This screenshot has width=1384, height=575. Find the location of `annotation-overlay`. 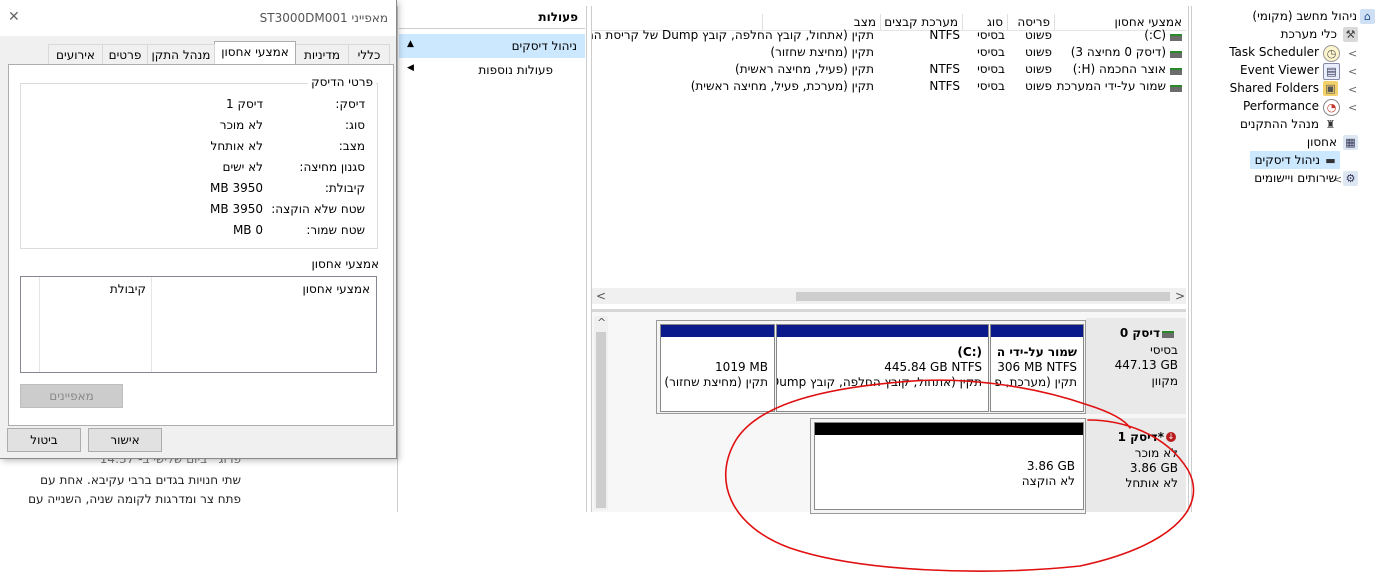

annotation-overlay is located at coordinates (959, 475).